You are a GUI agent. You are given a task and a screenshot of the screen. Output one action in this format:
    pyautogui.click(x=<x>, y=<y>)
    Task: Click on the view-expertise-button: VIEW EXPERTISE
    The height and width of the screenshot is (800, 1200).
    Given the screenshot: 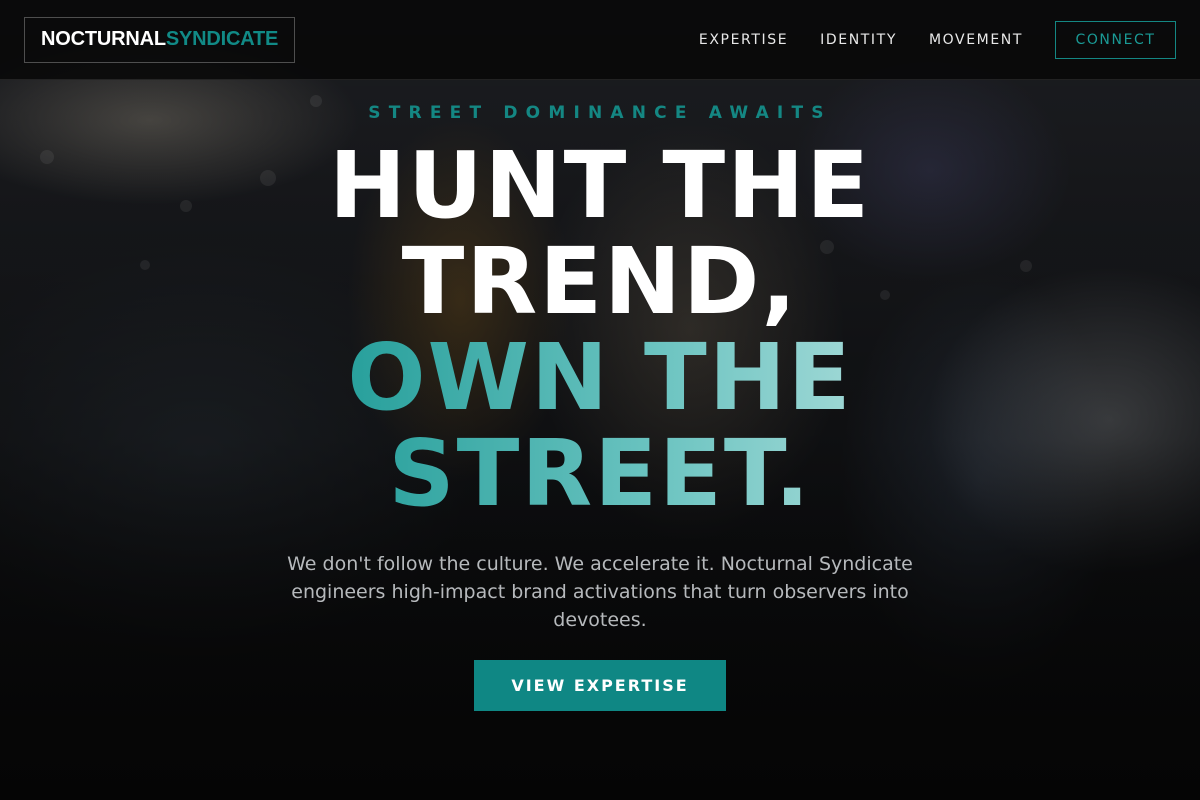 What is the action you would take?
    pyautogui.click(x=600, y=685)
    